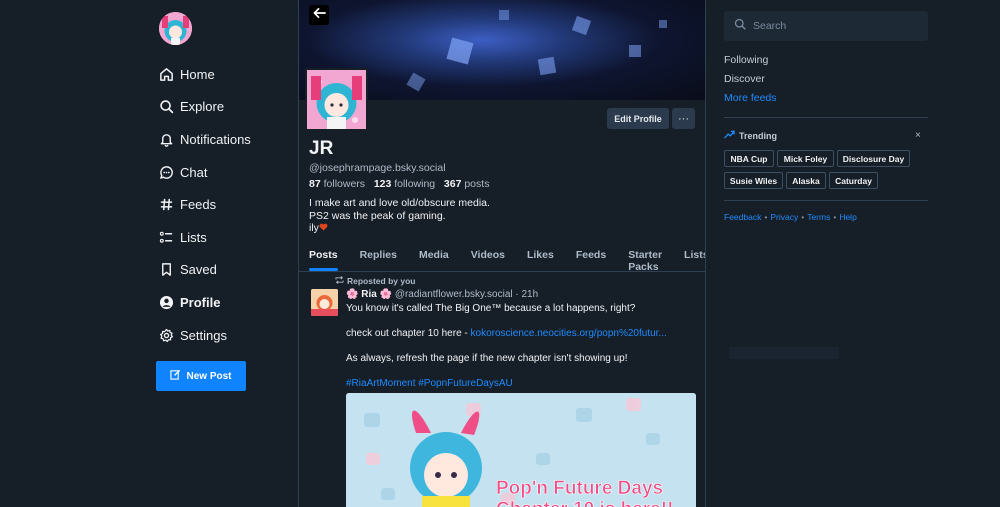  I want to click on post-author-avatar, so click(324, 302).